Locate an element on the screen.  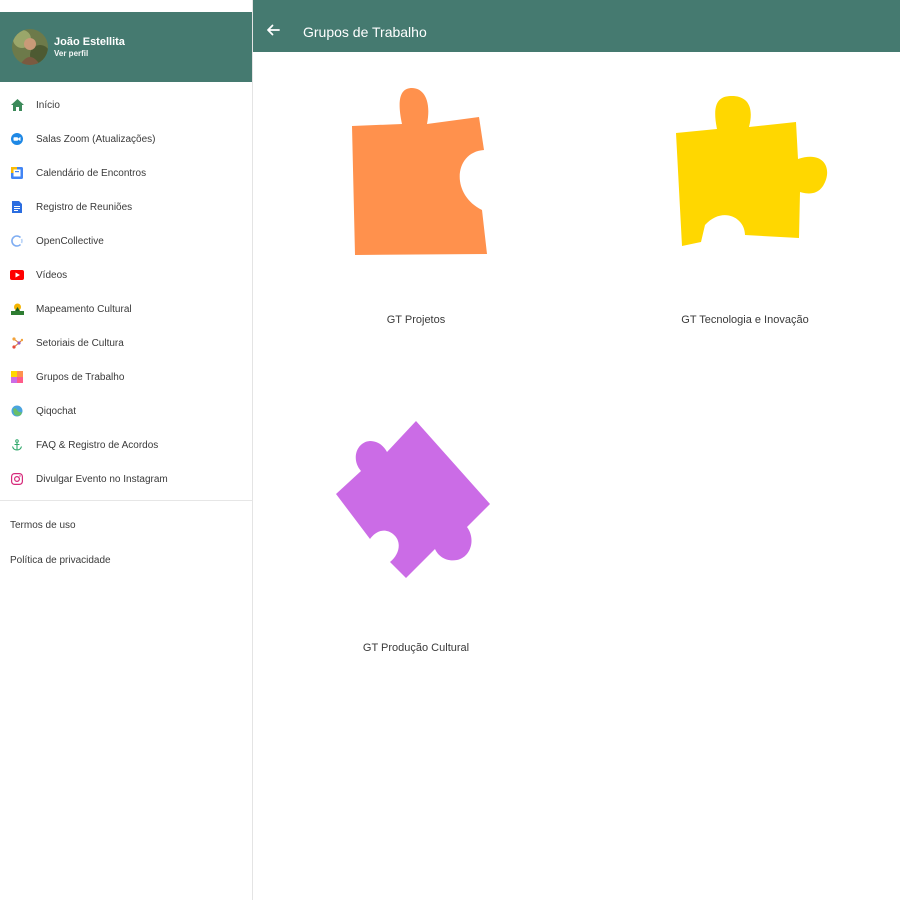
sidebar-footer: Termos de uso Política de privacidade is located at coordinates (126, 543).